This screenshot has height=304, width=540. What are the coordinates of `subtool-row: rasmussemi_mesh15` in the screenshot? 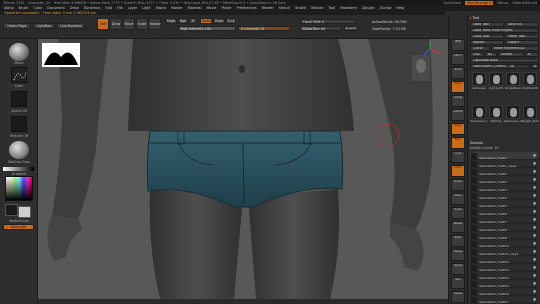 It's located at (504, 284).